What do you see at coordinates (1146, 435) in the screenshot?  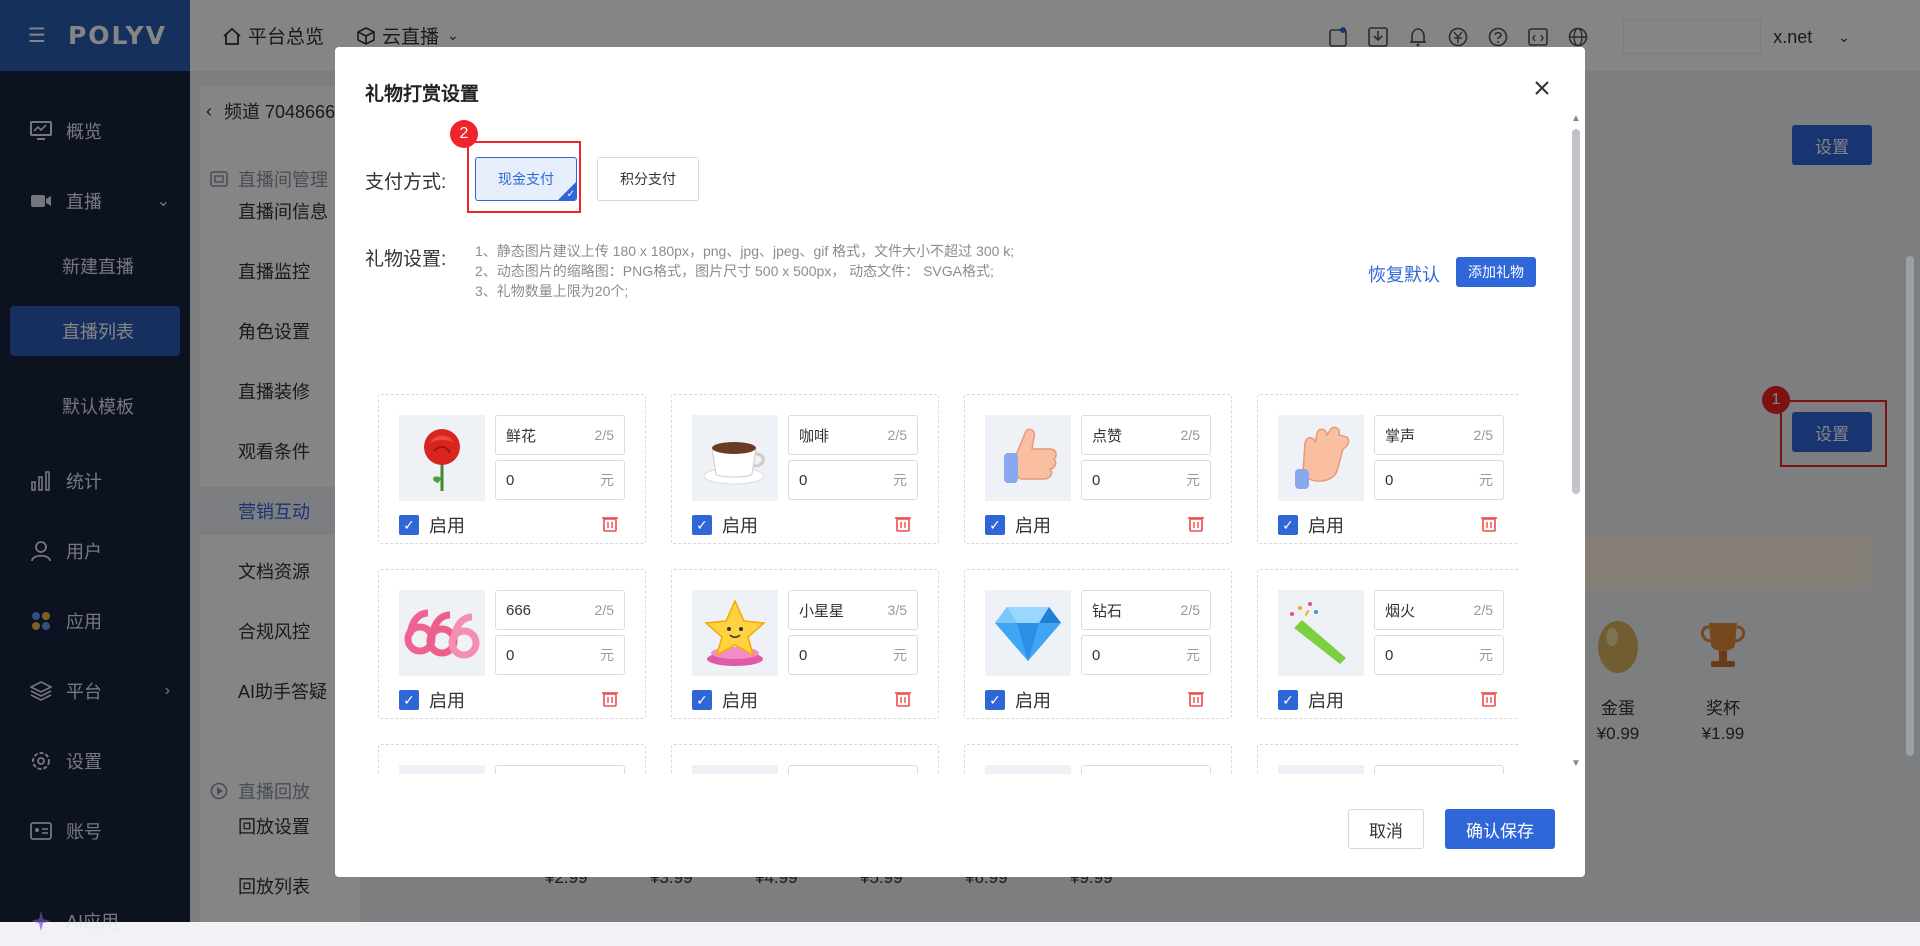 I see `gift-name-input: 点赞 2/5` at bounding box center [1146, 435].